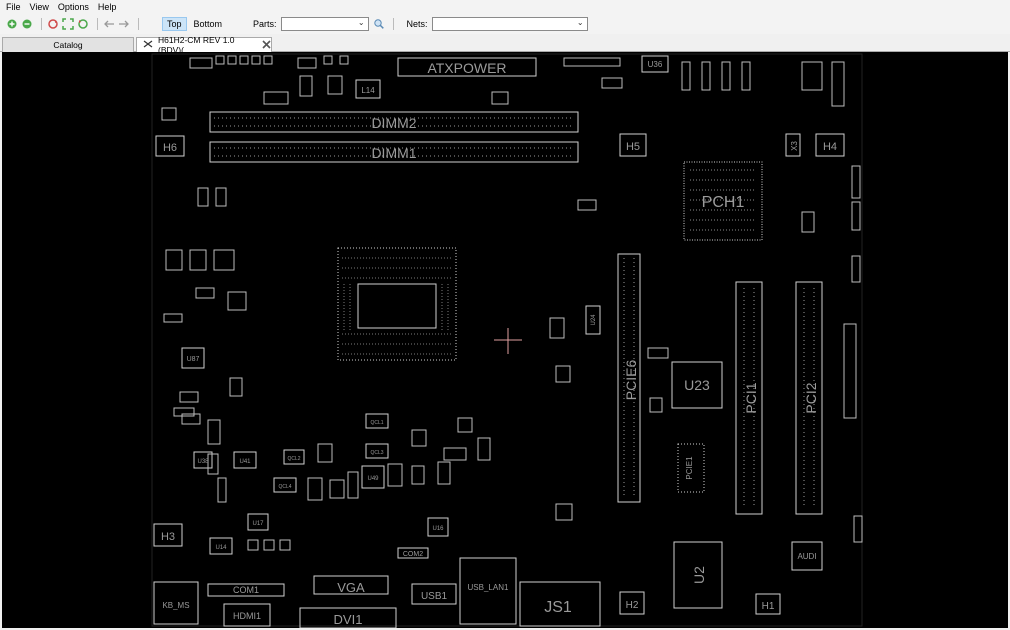  I want to click on label-pch1: PCH1, so click(723, 202).